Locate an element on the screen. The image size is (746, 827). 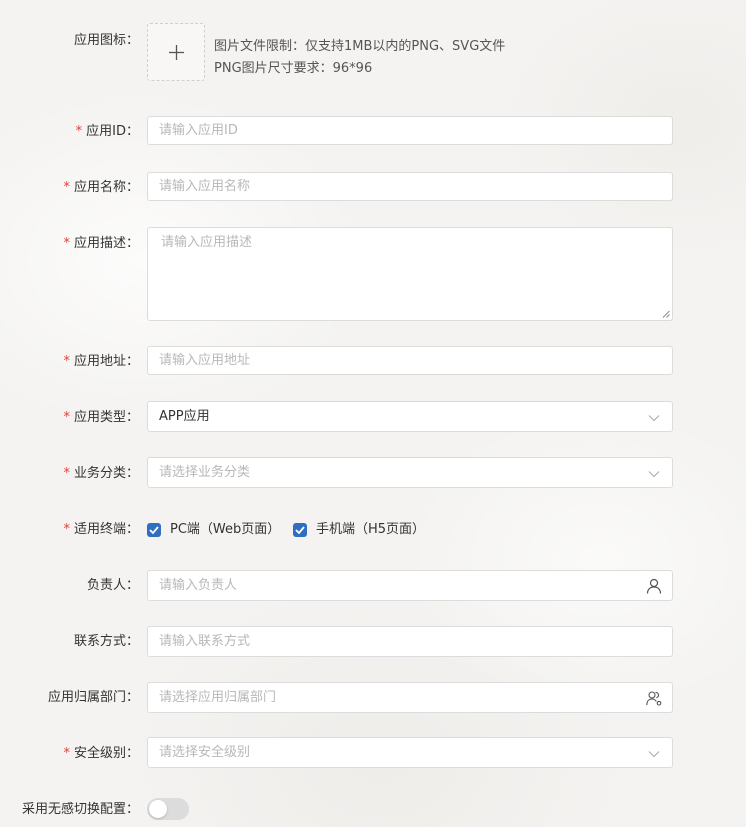
app-type-label: * 应用类型： is located at coordinates (101, 417).